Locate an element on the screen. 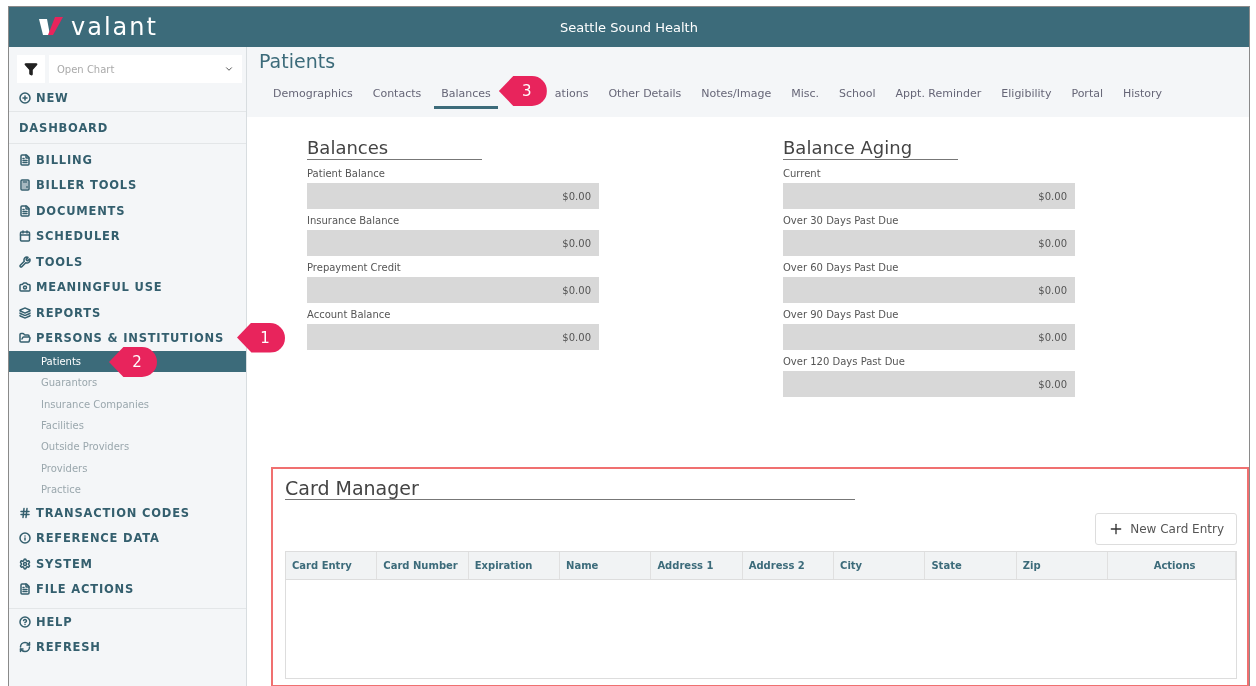 This screenshot has width=1256, height=686. practice-name: Seattle Sound Health is located at coordinates (629, 27).